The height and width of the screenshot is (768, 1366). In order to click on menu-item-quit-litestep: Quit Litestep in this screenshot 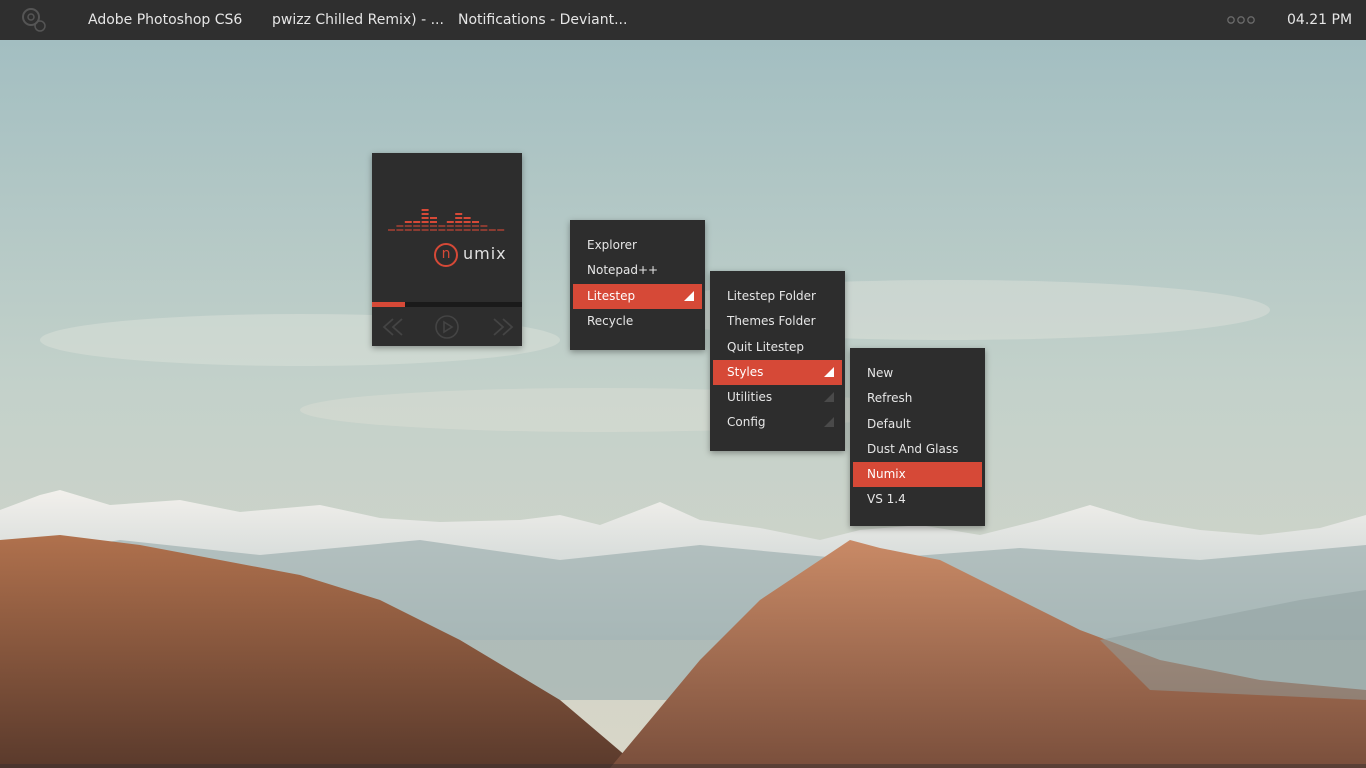, I will do `click(777, 347)`.